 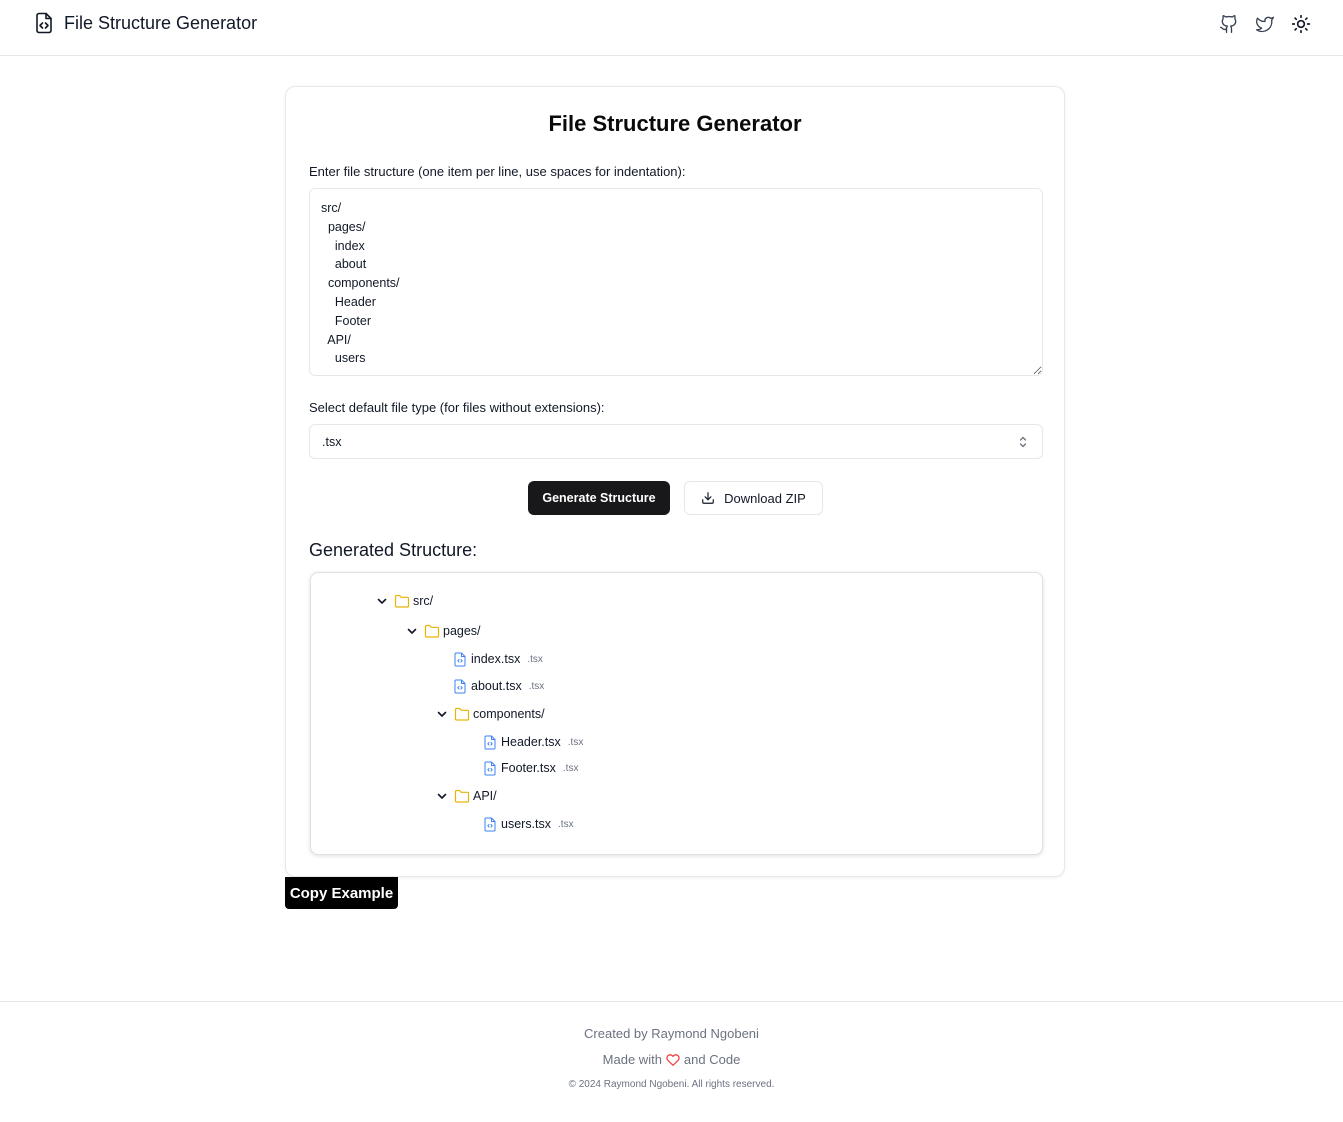 What do you see at coordinates (531, 742) in the screenshot?
I see `tree-node-name: Header.tsx` at bounding box center [531, 742].